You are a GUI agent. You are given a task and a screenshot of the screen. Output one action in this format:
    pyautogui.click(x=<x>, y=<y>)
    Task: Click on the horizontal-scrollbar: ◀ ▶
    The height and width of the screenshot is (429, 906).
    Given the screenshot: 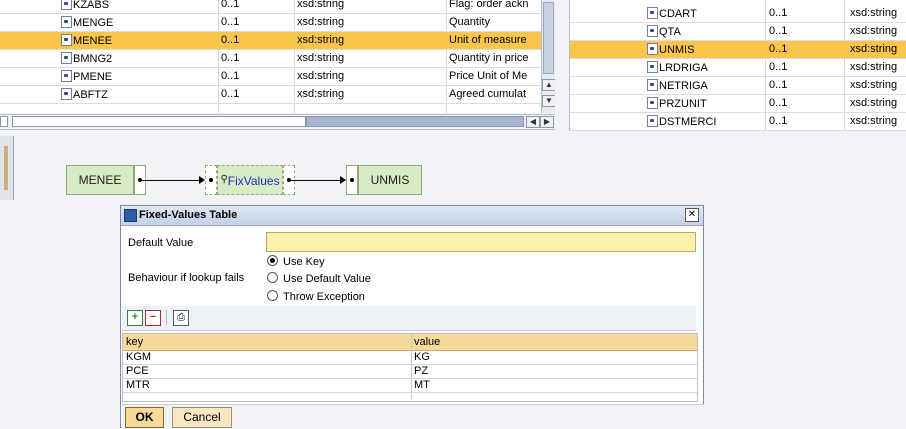 What is the action you would take?
    pyautogui.click(x=277, y=122)
    